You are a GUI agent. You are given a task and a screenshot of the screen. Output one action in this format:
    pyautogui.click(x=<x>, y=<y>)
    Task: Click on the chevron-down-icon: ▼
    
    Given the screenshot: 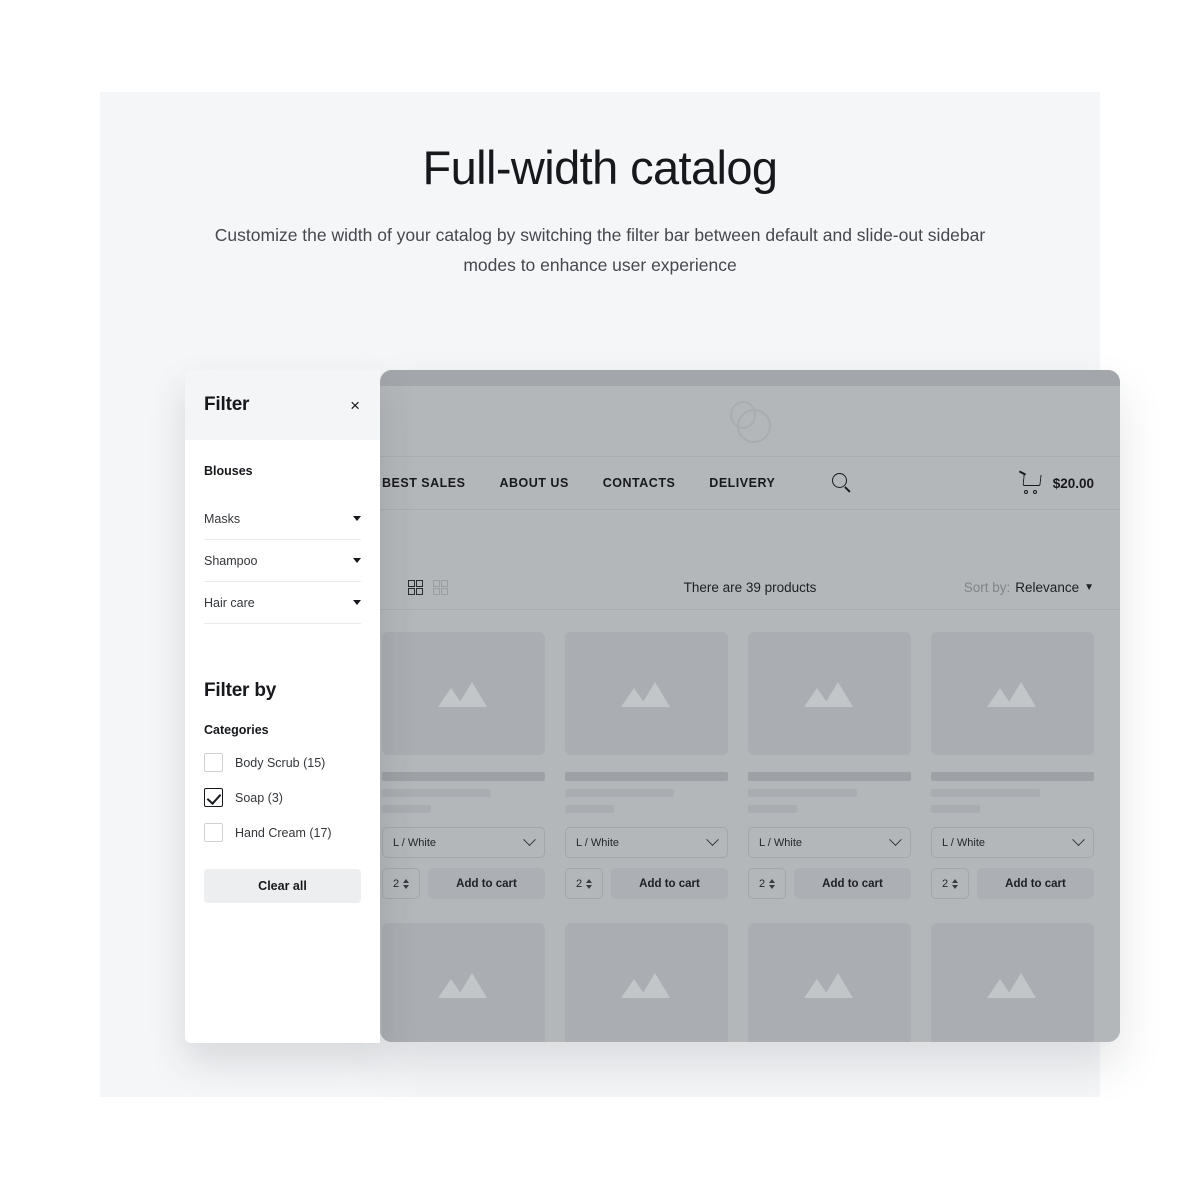 What is the action you would take?
    pyautogui.click(x=1089, y=587)
    